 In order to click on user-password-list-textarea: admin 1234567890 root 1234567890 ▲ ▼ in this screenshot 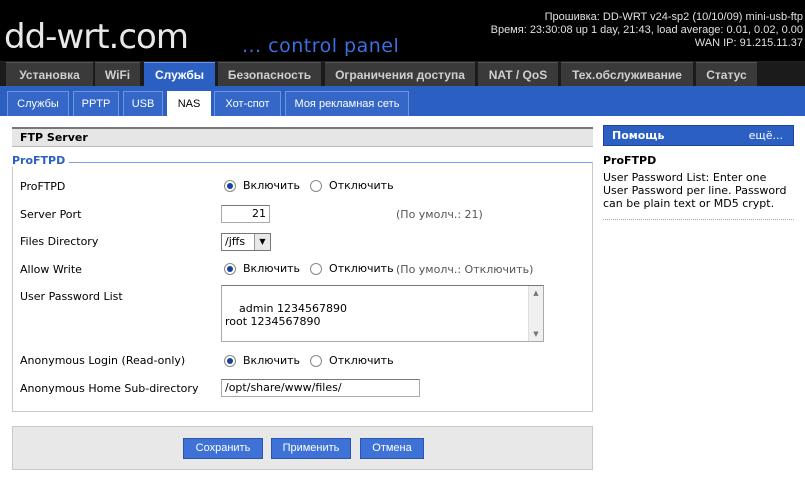, I will do `click(382, 313)`.